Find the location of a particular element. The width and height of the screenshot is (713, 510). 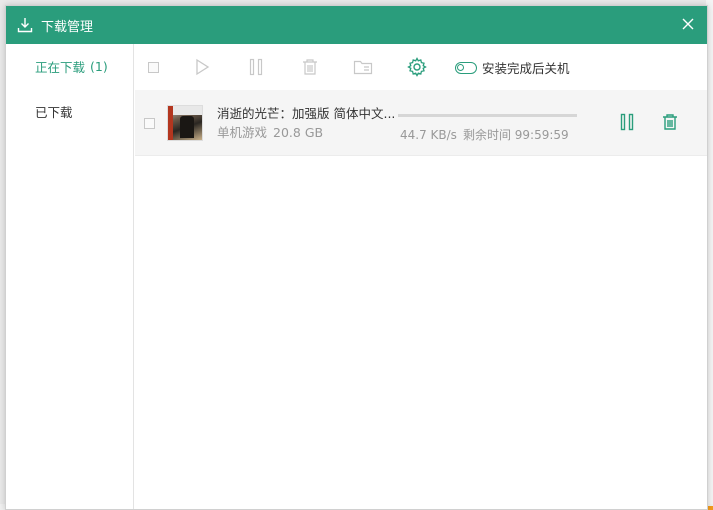

close-button is located at coordinates (688, 24).